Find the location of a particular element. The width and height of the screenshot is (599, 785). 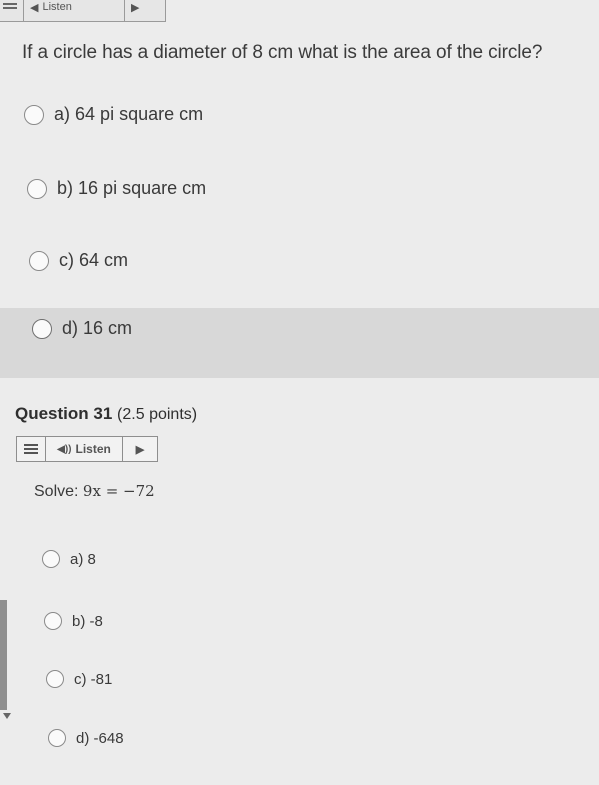

speaker-icon: ◀)) is located at coordinates (64, 449).